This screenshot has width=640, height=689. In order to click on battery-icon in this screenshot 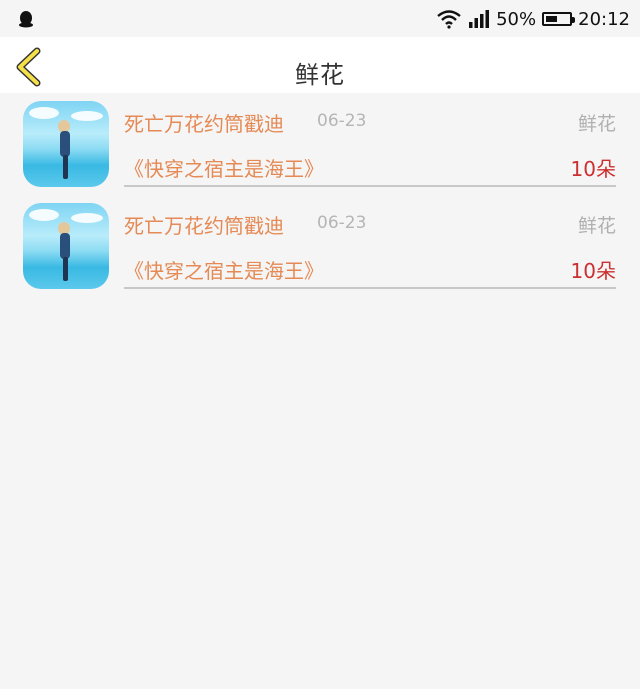, I will do `click(559, 19)`.